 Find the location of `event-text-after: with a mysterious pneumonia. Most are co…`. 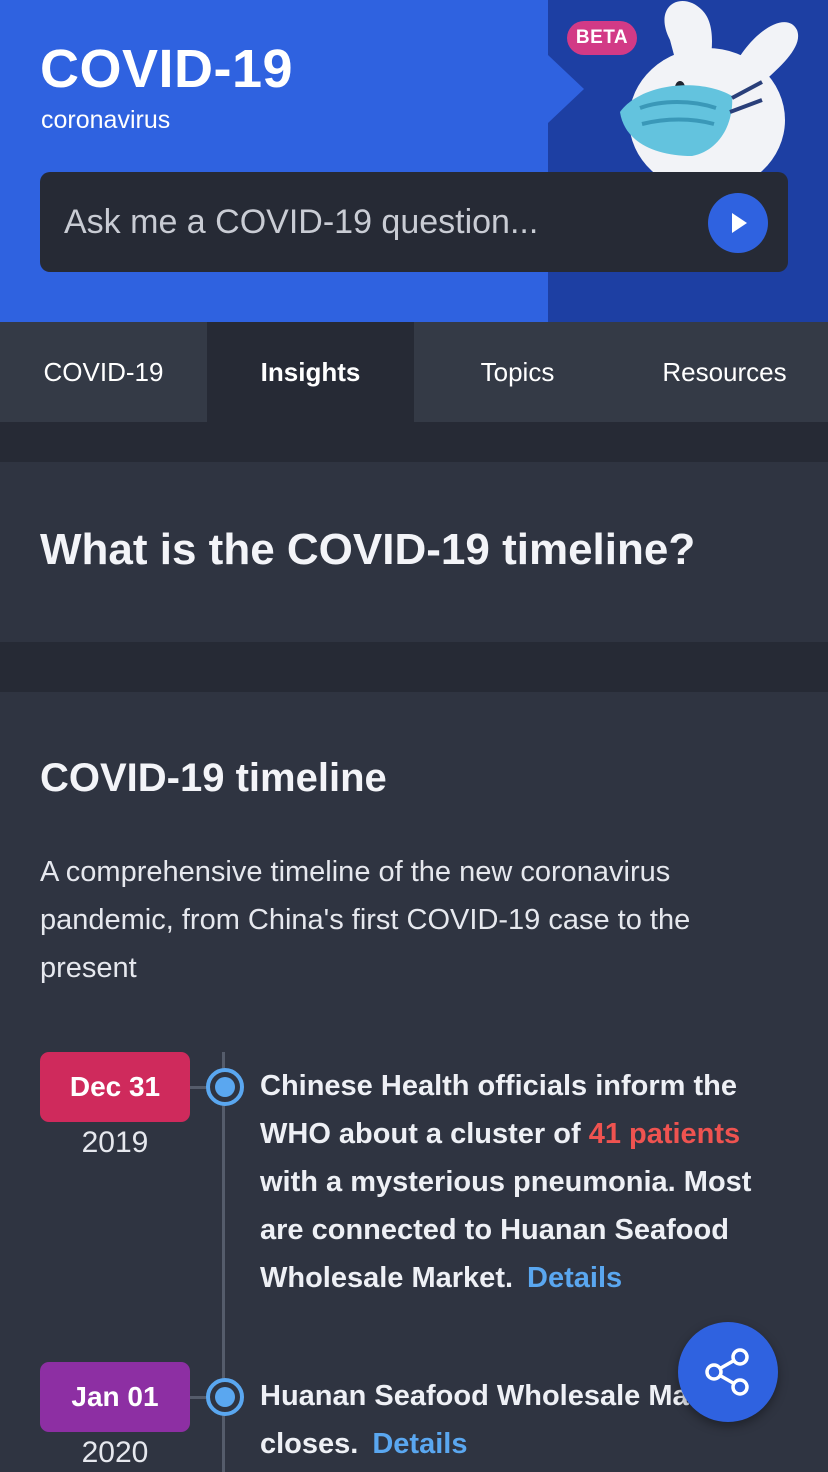

event-text-after: with a mysterious pneumonia. Most are co… is located at coordinates (506, 1230).